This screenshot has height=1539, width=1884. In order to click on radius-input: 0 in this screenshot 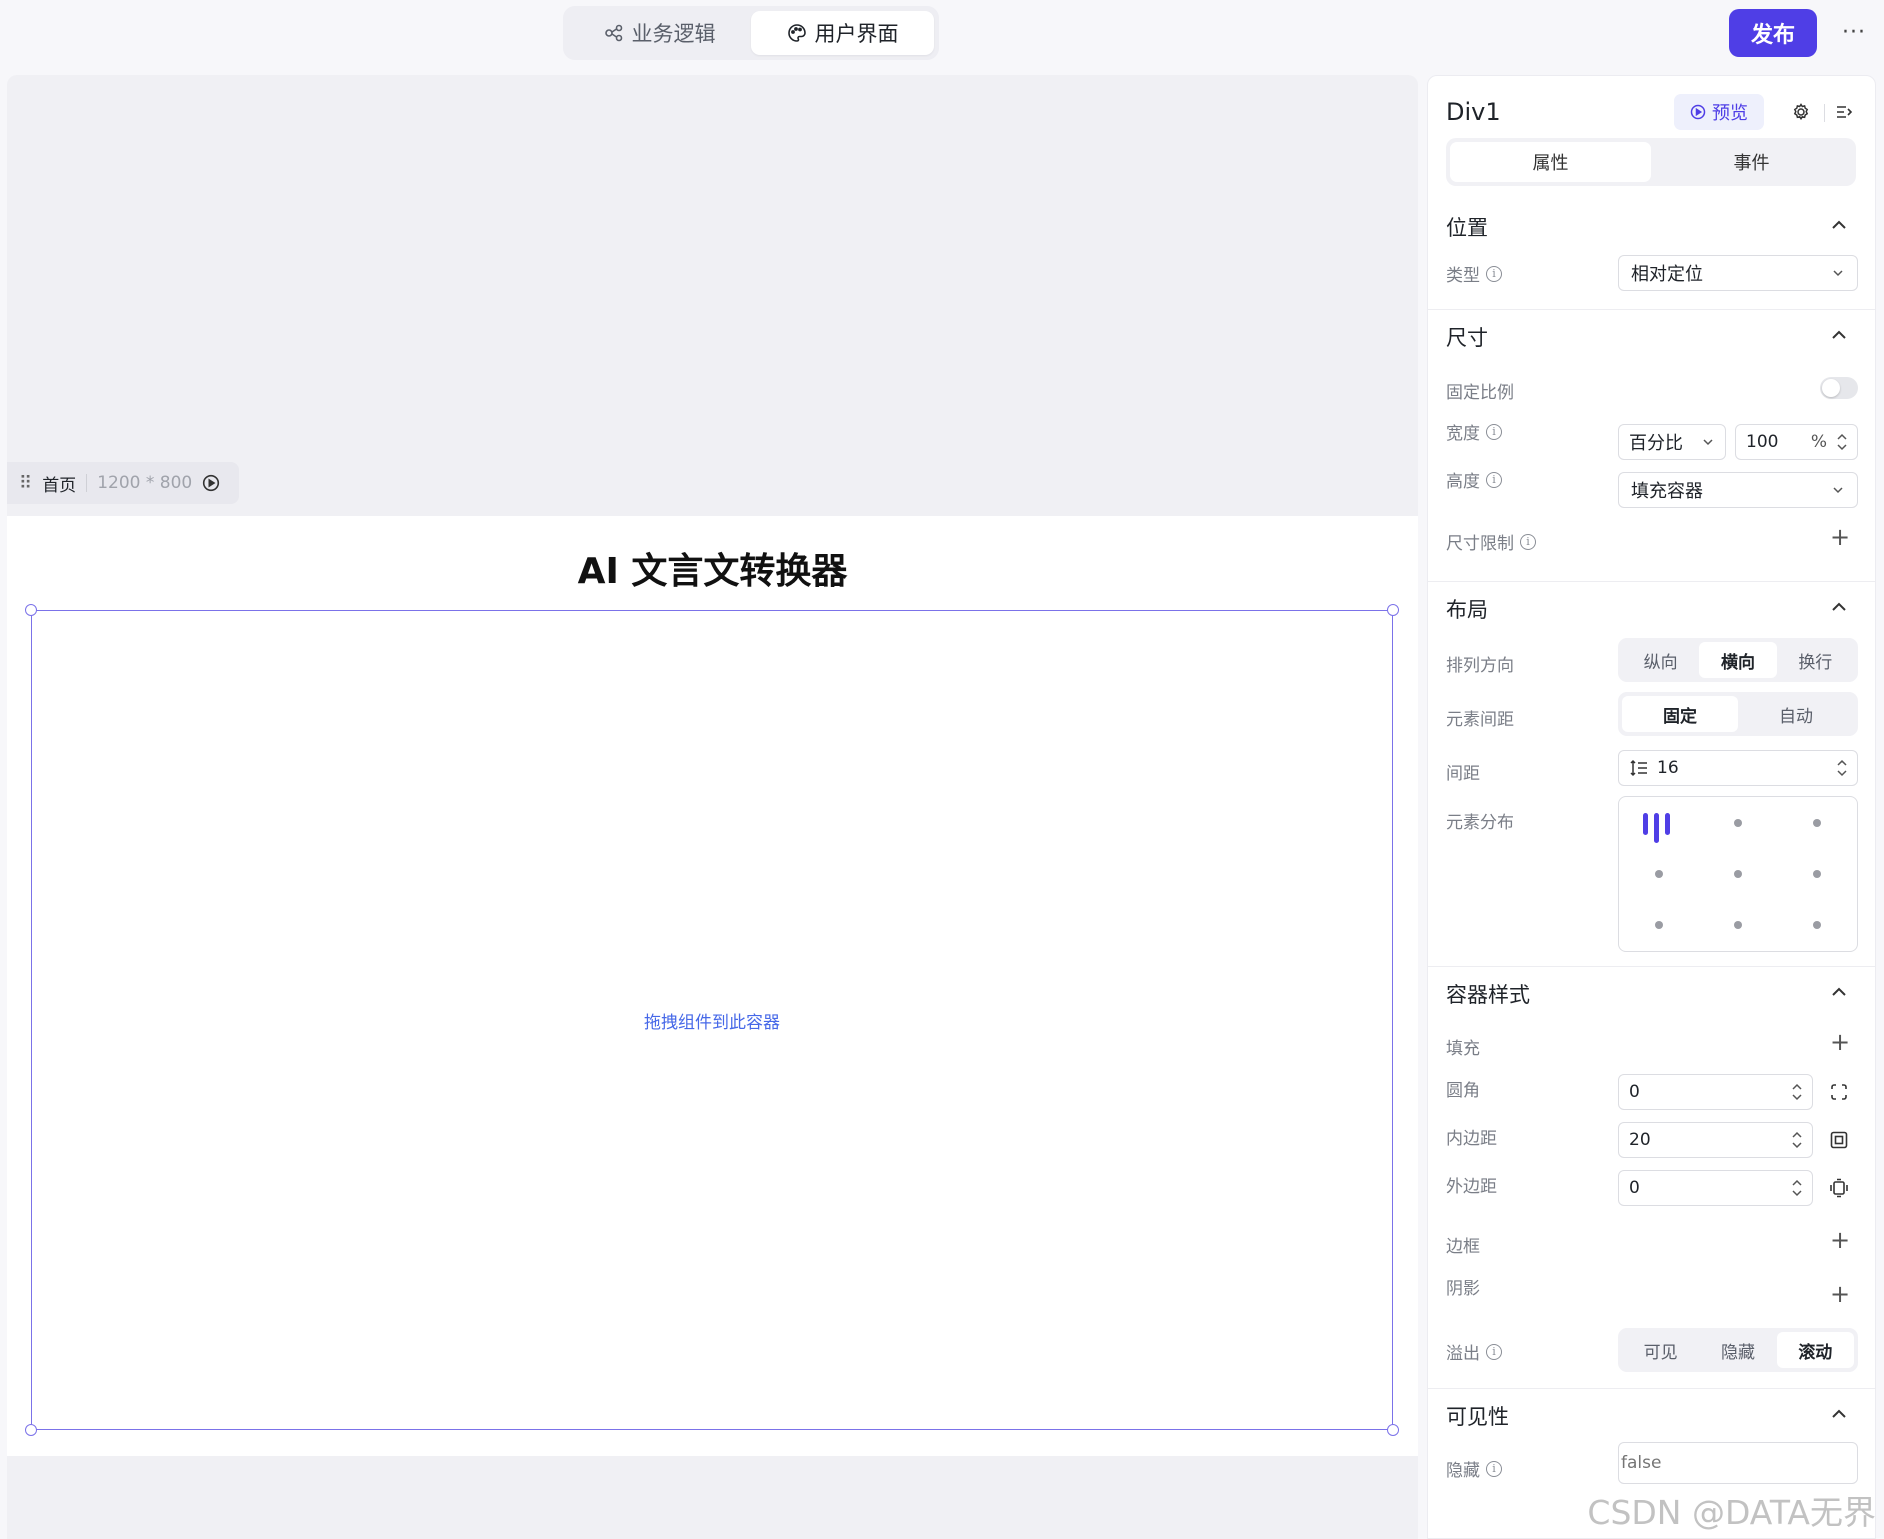, I will do `click(1715, 1092)`.